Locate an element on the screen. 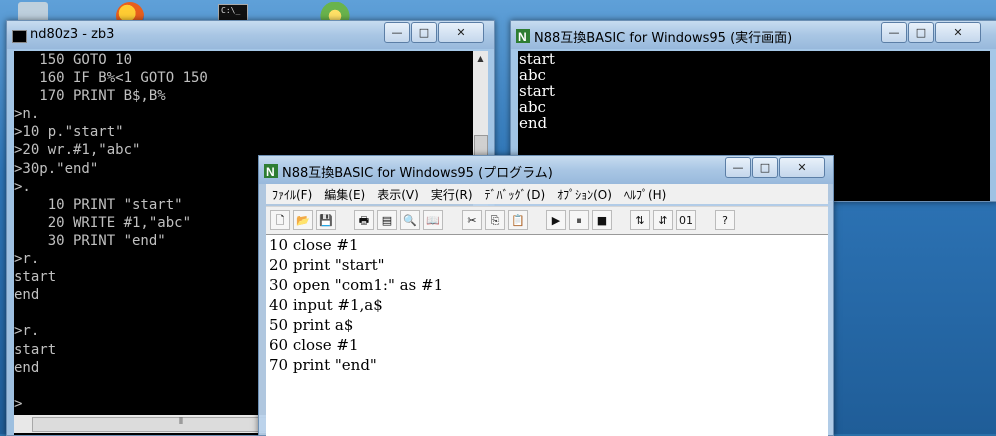 The image size is (996, 436). help-icon: ? is located at coordinates (725, 220).